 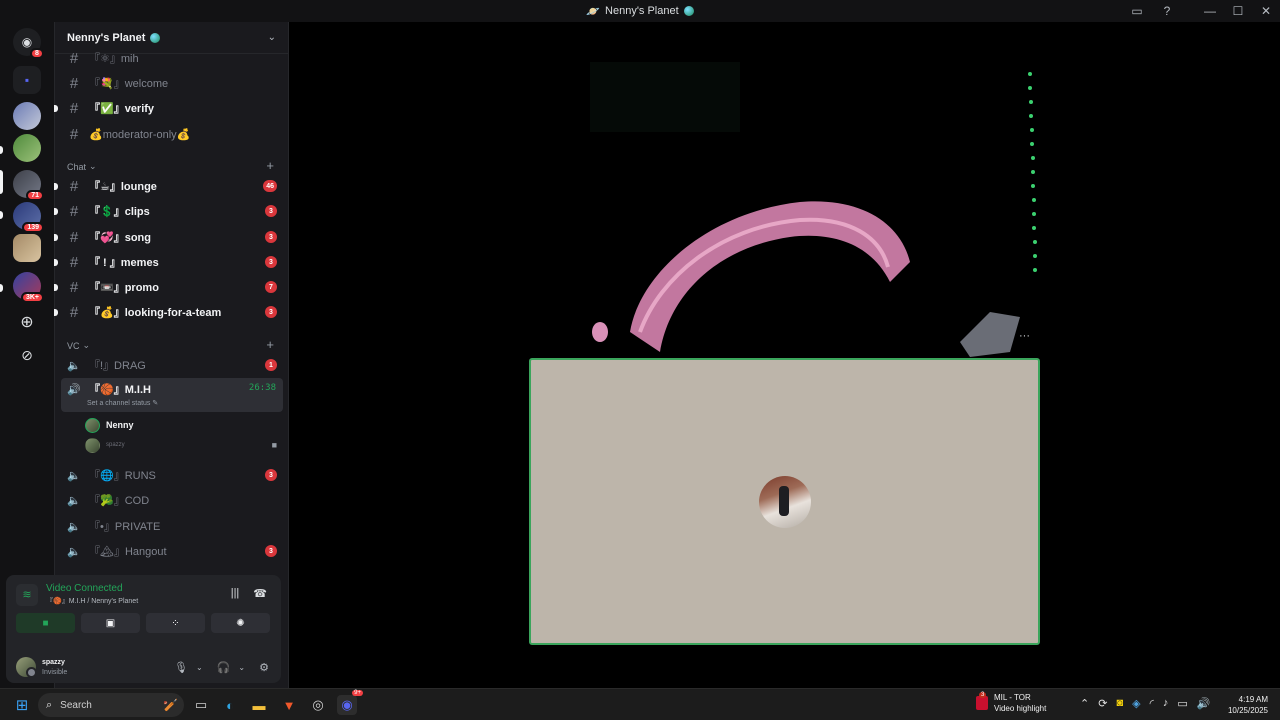 What do you see at coordinates (172, 395) in the screenshot?
I see `voice-channel-mih-active: 🔊 『🏀』M.I.H 26:38 Set a channel status ✎` at bounding box center [172, 395].